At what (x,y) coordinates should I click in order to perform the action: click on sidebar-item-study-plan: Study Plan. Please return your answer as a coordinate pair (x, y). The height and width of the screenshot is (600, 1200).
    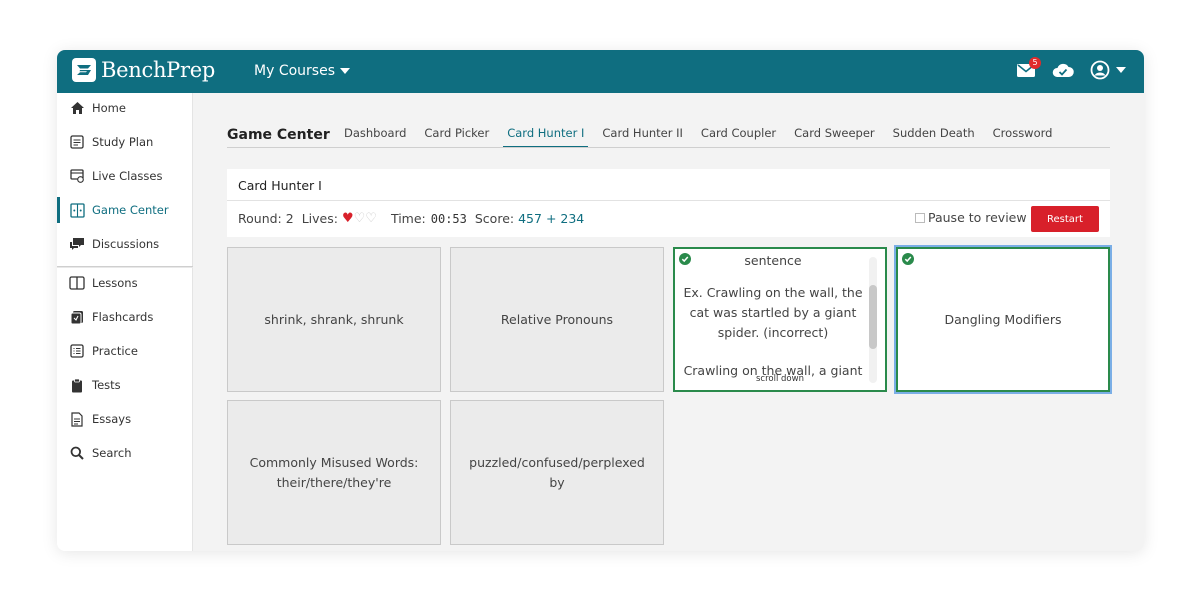
    Looking at the image, I should click on (125, 142).